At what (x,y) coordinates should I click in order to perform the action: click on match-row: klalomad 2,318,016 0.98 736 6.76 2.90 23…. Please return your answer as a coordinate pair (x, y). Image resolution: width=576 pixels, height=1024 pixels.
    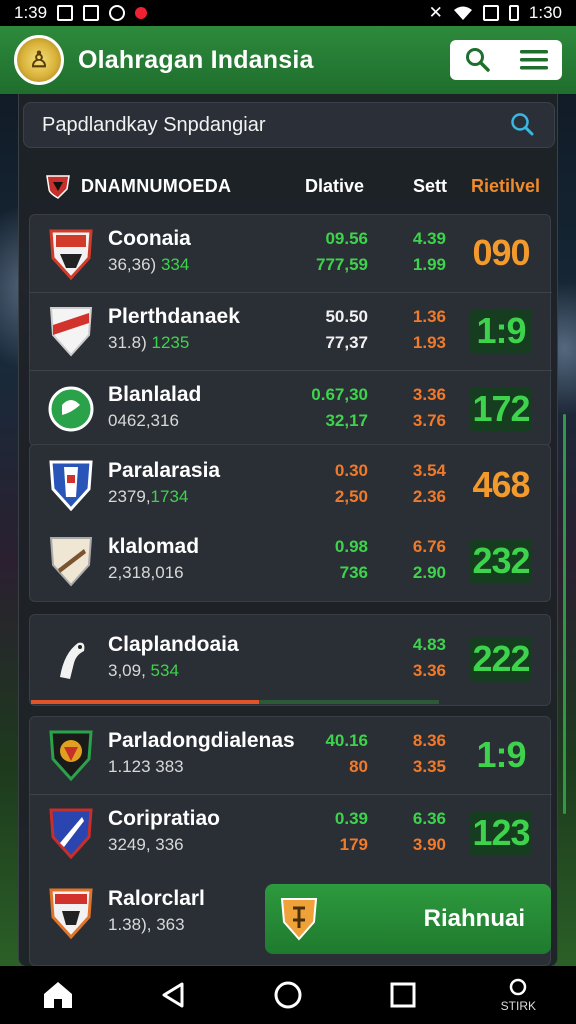
    Looking at the image, I should click on (291, 562).